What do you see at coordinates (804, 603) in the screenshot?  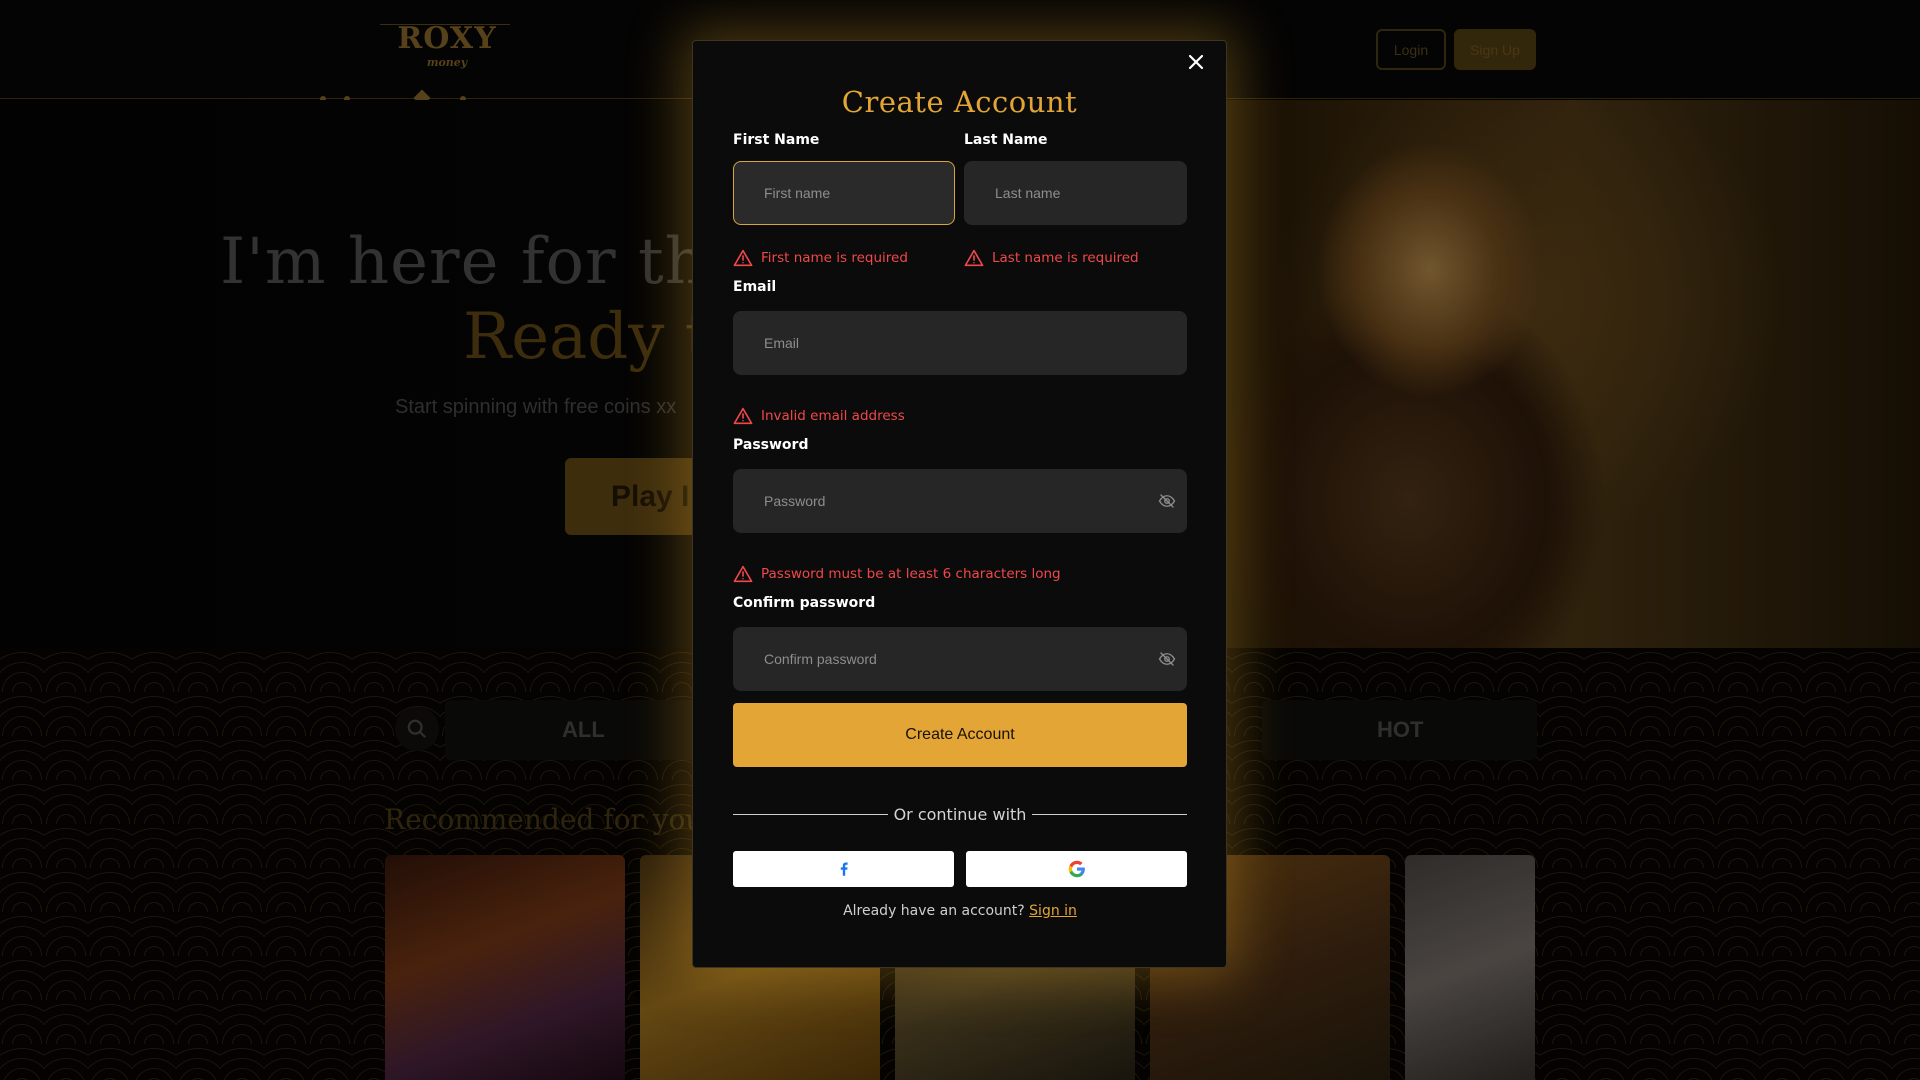 I see `confirm-password-label: Confirm password` at bounding box center [804, 603].